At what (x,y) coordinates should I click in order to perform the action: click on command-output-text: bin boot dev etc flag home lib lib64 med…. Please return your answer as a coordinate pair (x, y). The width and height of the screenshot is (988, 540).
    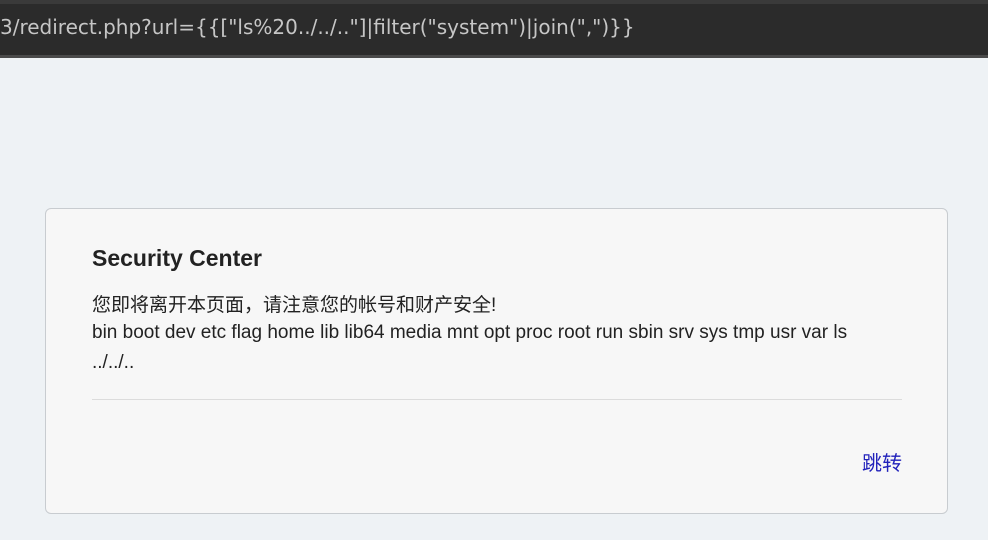
    Looking at the image, I should click on (470, 347).